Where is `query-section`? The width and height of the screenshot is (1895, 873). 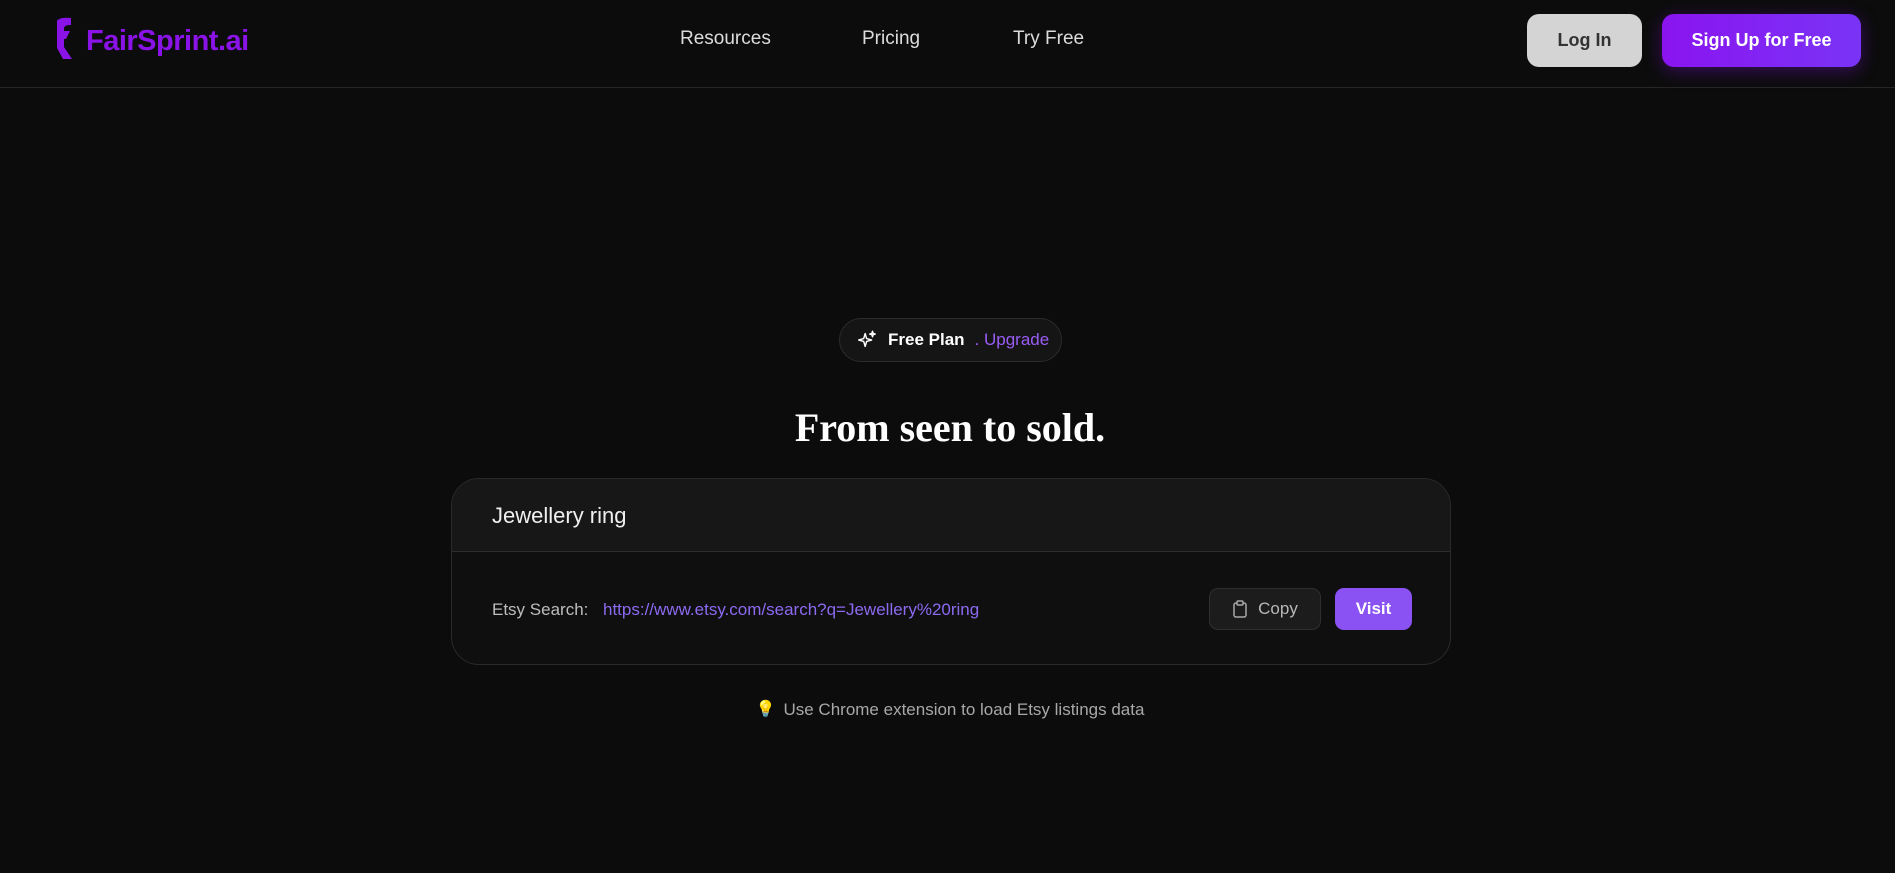 query-section is located at coordinates (951, 515).